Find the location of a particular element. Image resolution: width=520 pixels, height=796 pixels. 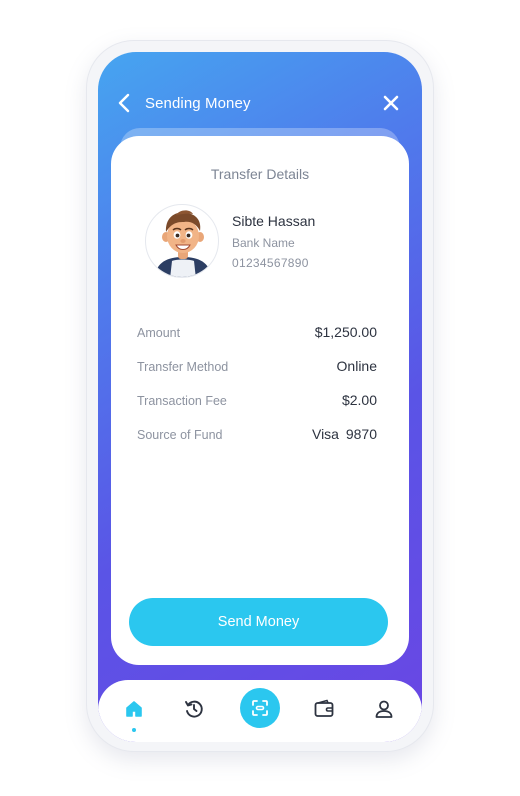

history-icon is located at coordinates (194, 709).